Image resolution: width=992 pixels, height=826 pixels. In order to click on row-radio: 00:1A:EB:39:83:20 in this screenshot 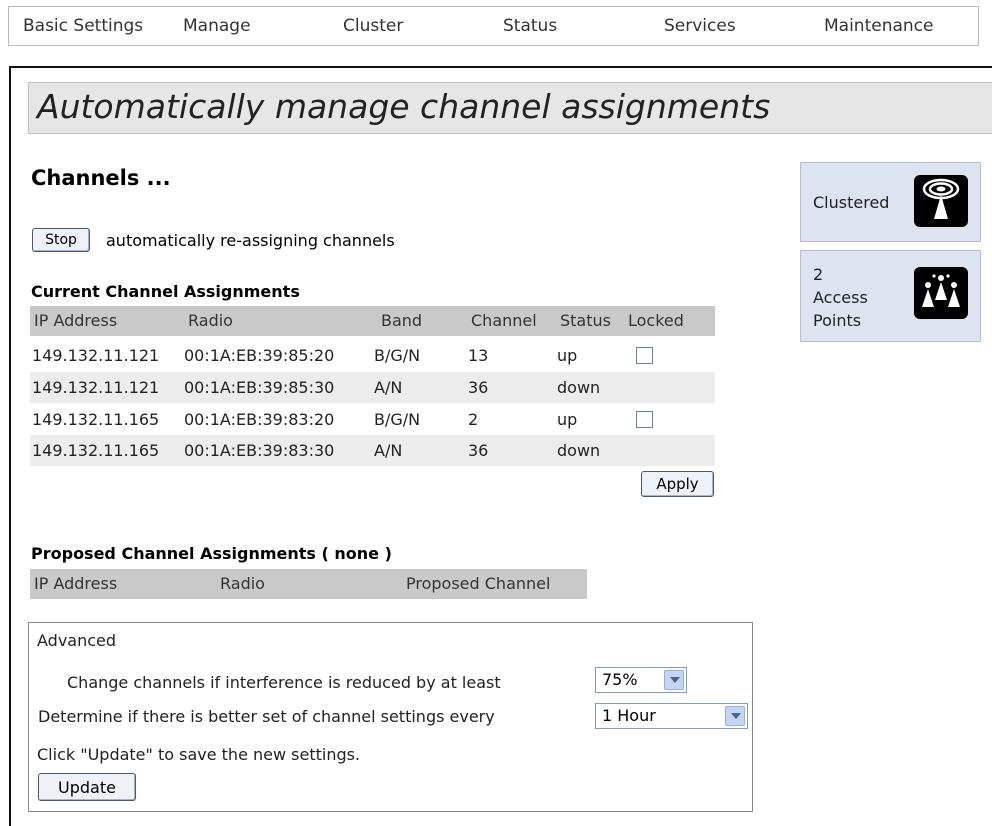, I will do `click(259, 419)`.